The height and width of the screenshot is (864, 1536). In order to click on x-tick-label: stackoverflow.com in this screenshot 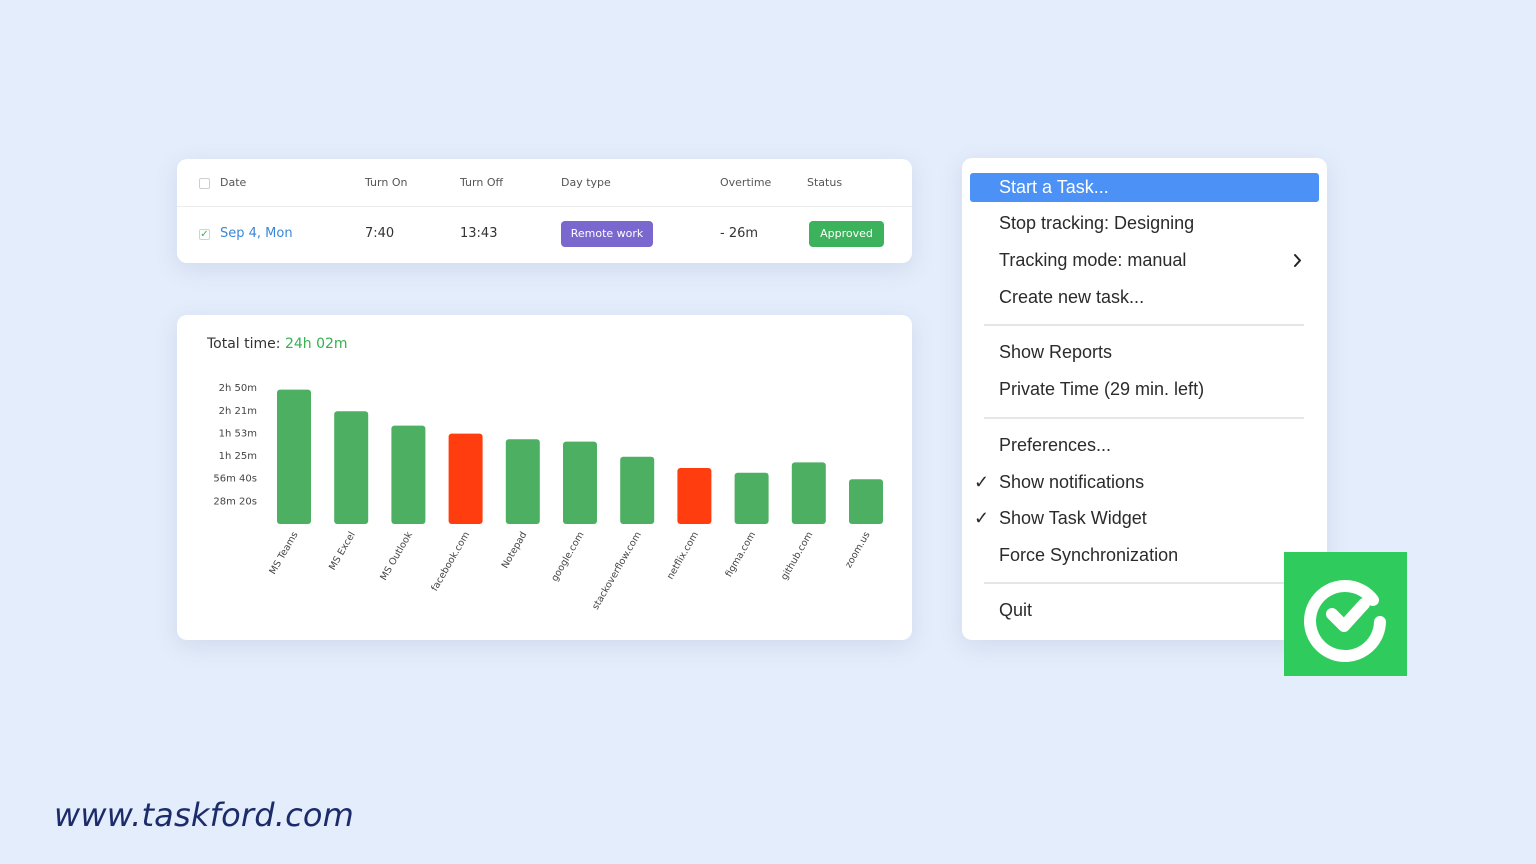, I will do `click(617, 571)`.